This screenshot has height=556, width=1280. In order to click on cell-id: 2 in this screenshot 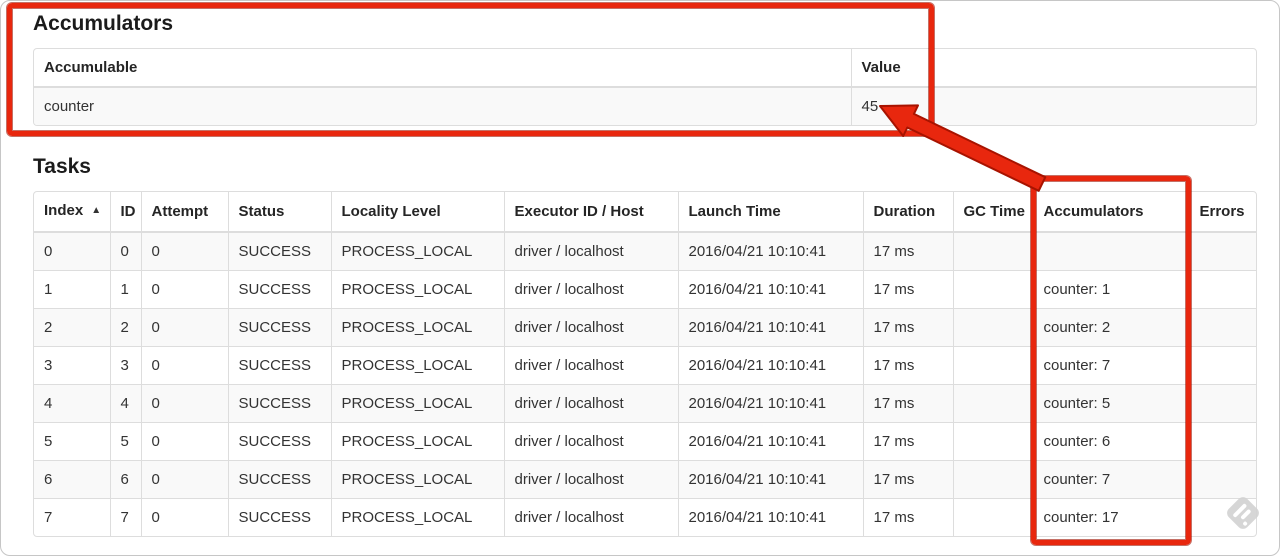, I will do `click(126, 327)`.